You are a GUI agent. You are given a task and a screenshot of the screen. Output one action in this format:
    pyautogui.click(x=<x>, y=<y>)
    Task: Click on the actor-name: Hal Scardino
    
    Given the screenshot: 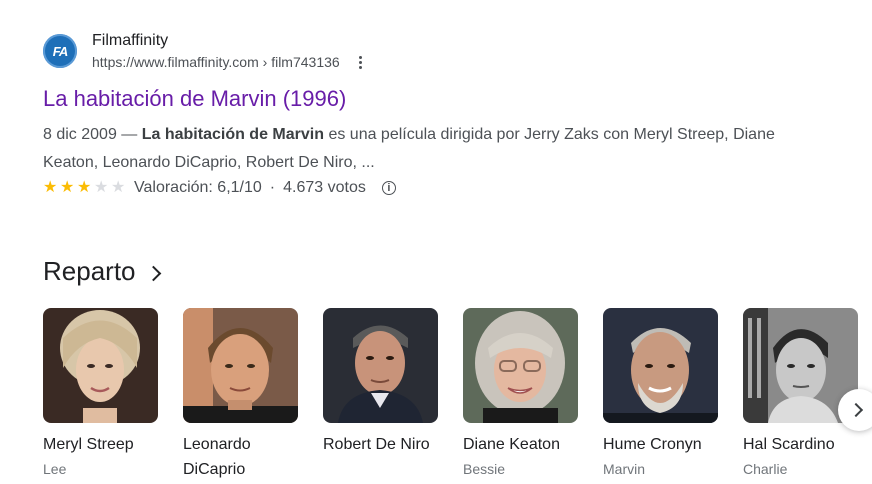 What is the action you would take?
    pyautogui.click(x=789, y=444)
    